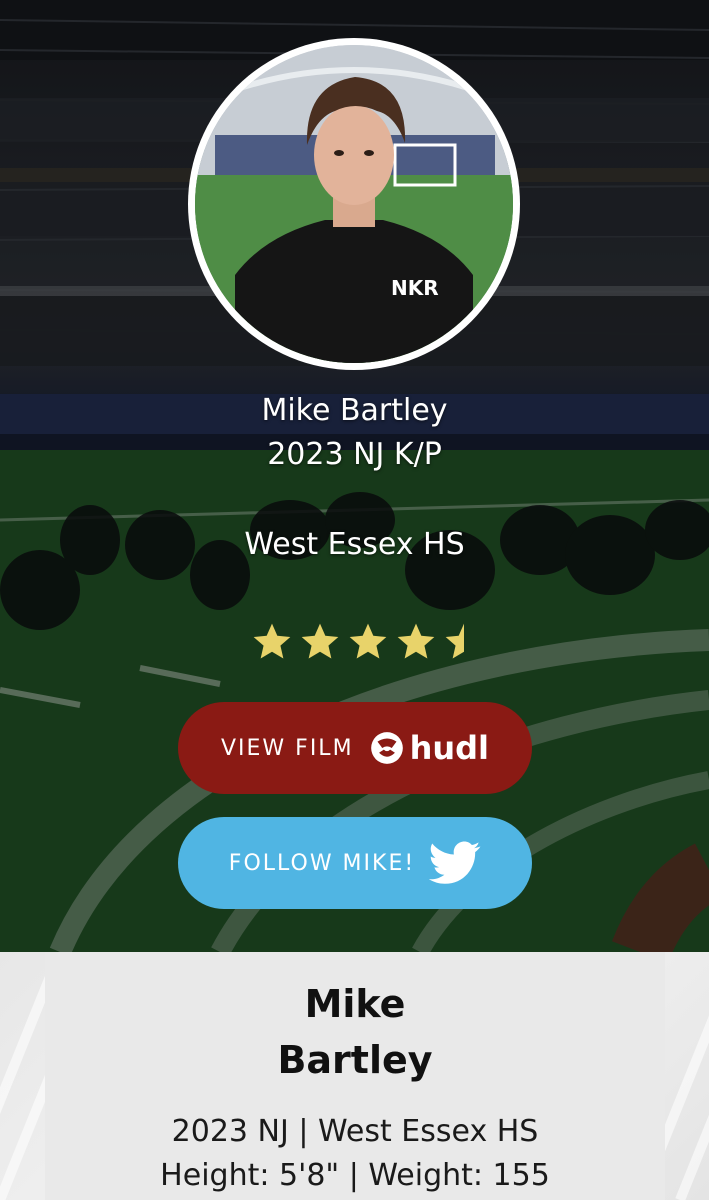 Image resolution: width=709 pixels, height=1200 pixels. Describe the element at coordinates (449, 748) in the screenshot. I see `hudl-wordmark: hudl` at that location.